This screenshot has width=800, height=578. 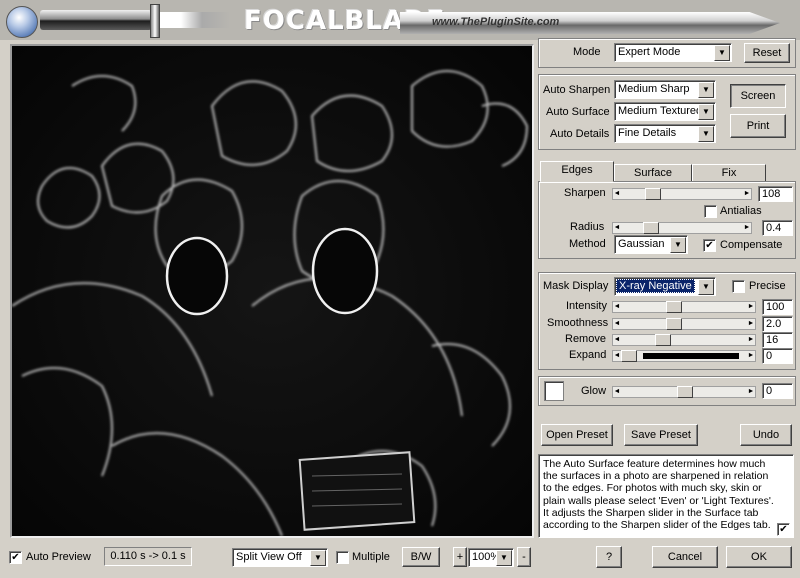 I want to click on compensate-checkbox: ✔, so click(x=709, y=245).